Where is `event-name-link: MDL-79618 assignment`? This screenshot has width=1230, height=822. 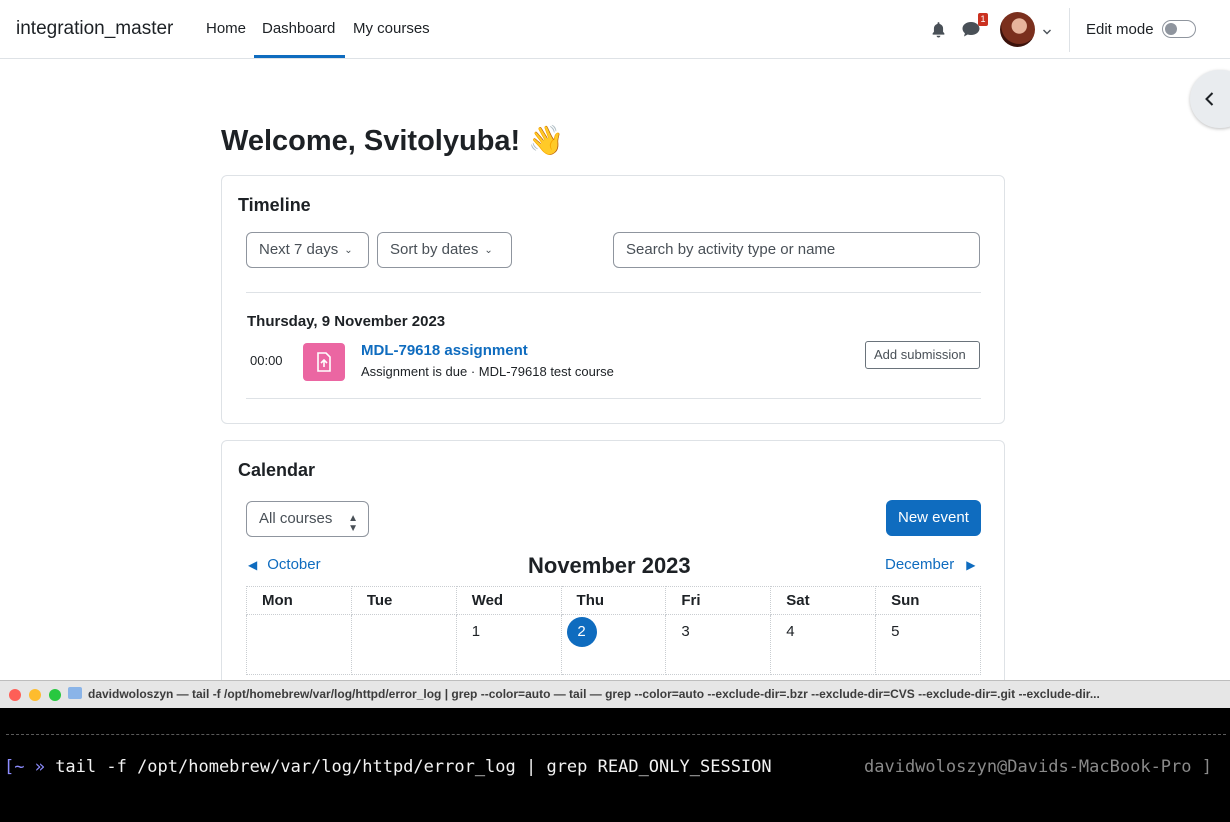 event-name-link: MDL-79618 assignment is located at coordinates (444, 350).